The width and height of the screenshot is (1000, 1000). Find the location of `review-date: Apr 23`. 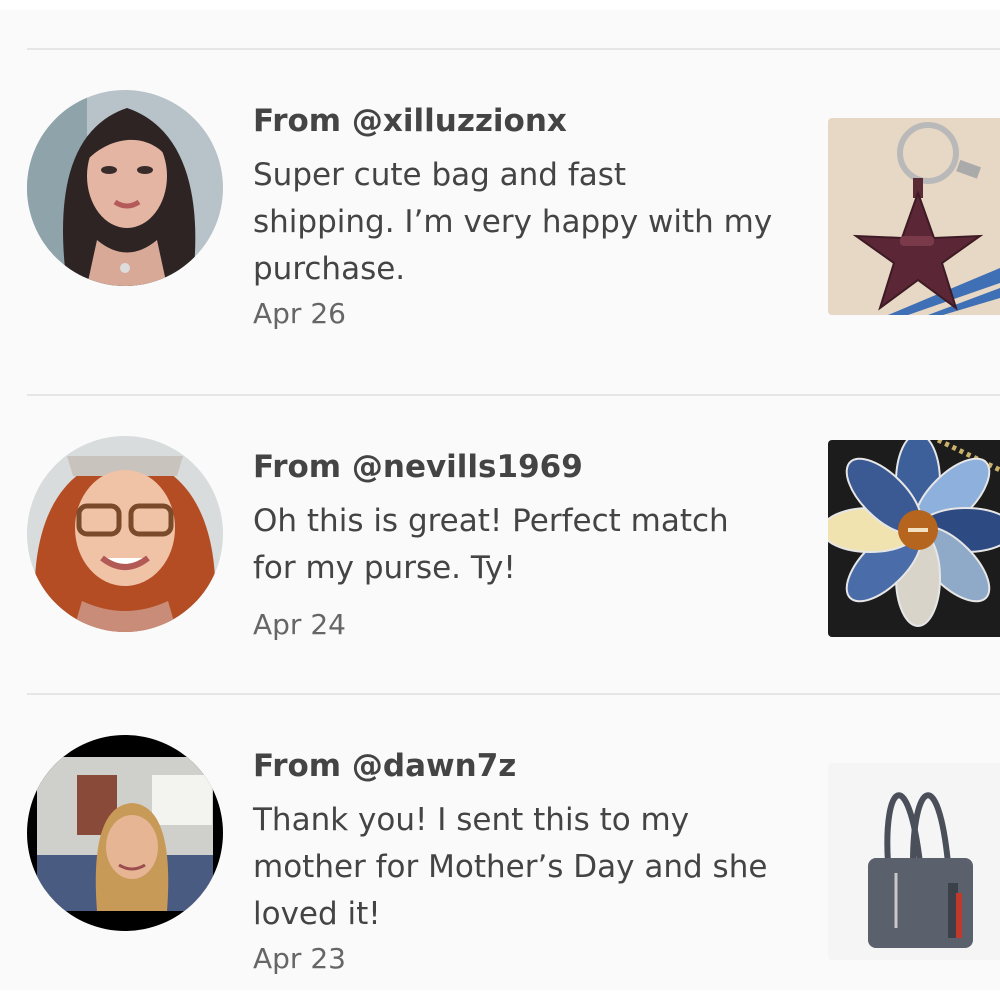

review-date: Apr 23 is located at coordinates (299, 958).